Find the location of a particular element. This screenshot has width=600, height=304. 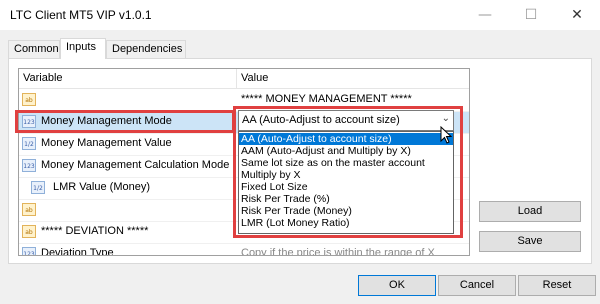

dropdown-option: Multiply by X is located at coordinates (346, 175).